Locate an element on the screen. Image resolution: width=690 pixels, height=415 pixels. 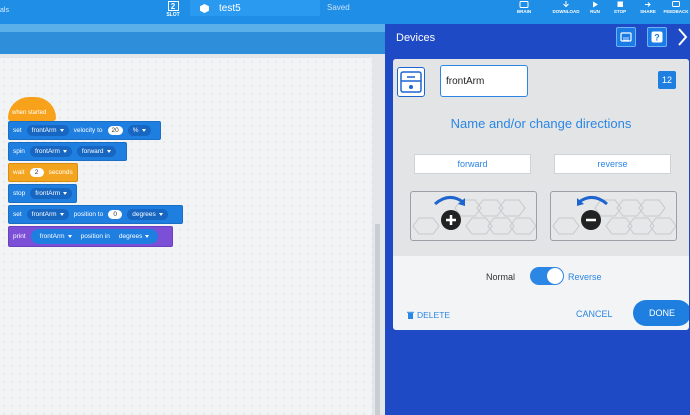
stop-block: stop frontArm is located at coordinates (42, 193).